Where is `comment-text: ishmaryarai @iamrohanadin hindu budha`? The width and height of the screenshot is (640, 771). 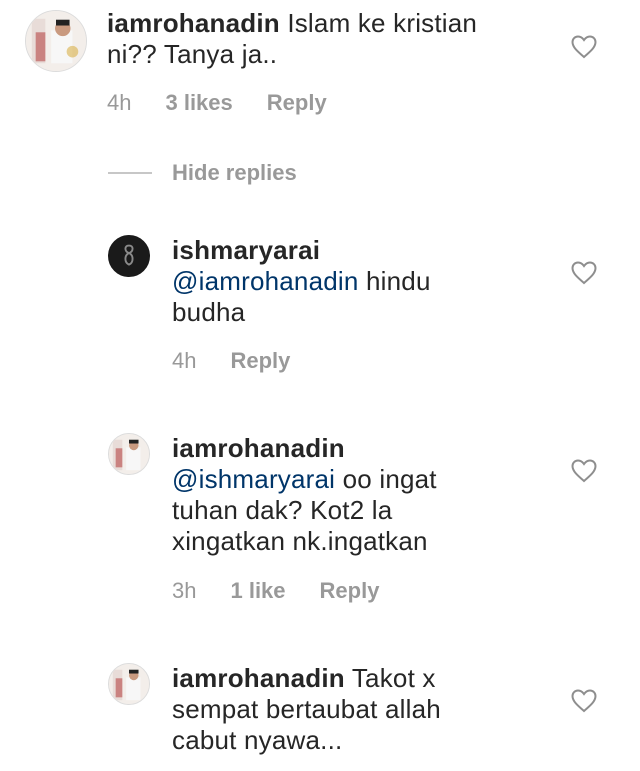
comment-text: ishmaryarai @iamrohanadin hindu budha is located at coordinates (362, 281).